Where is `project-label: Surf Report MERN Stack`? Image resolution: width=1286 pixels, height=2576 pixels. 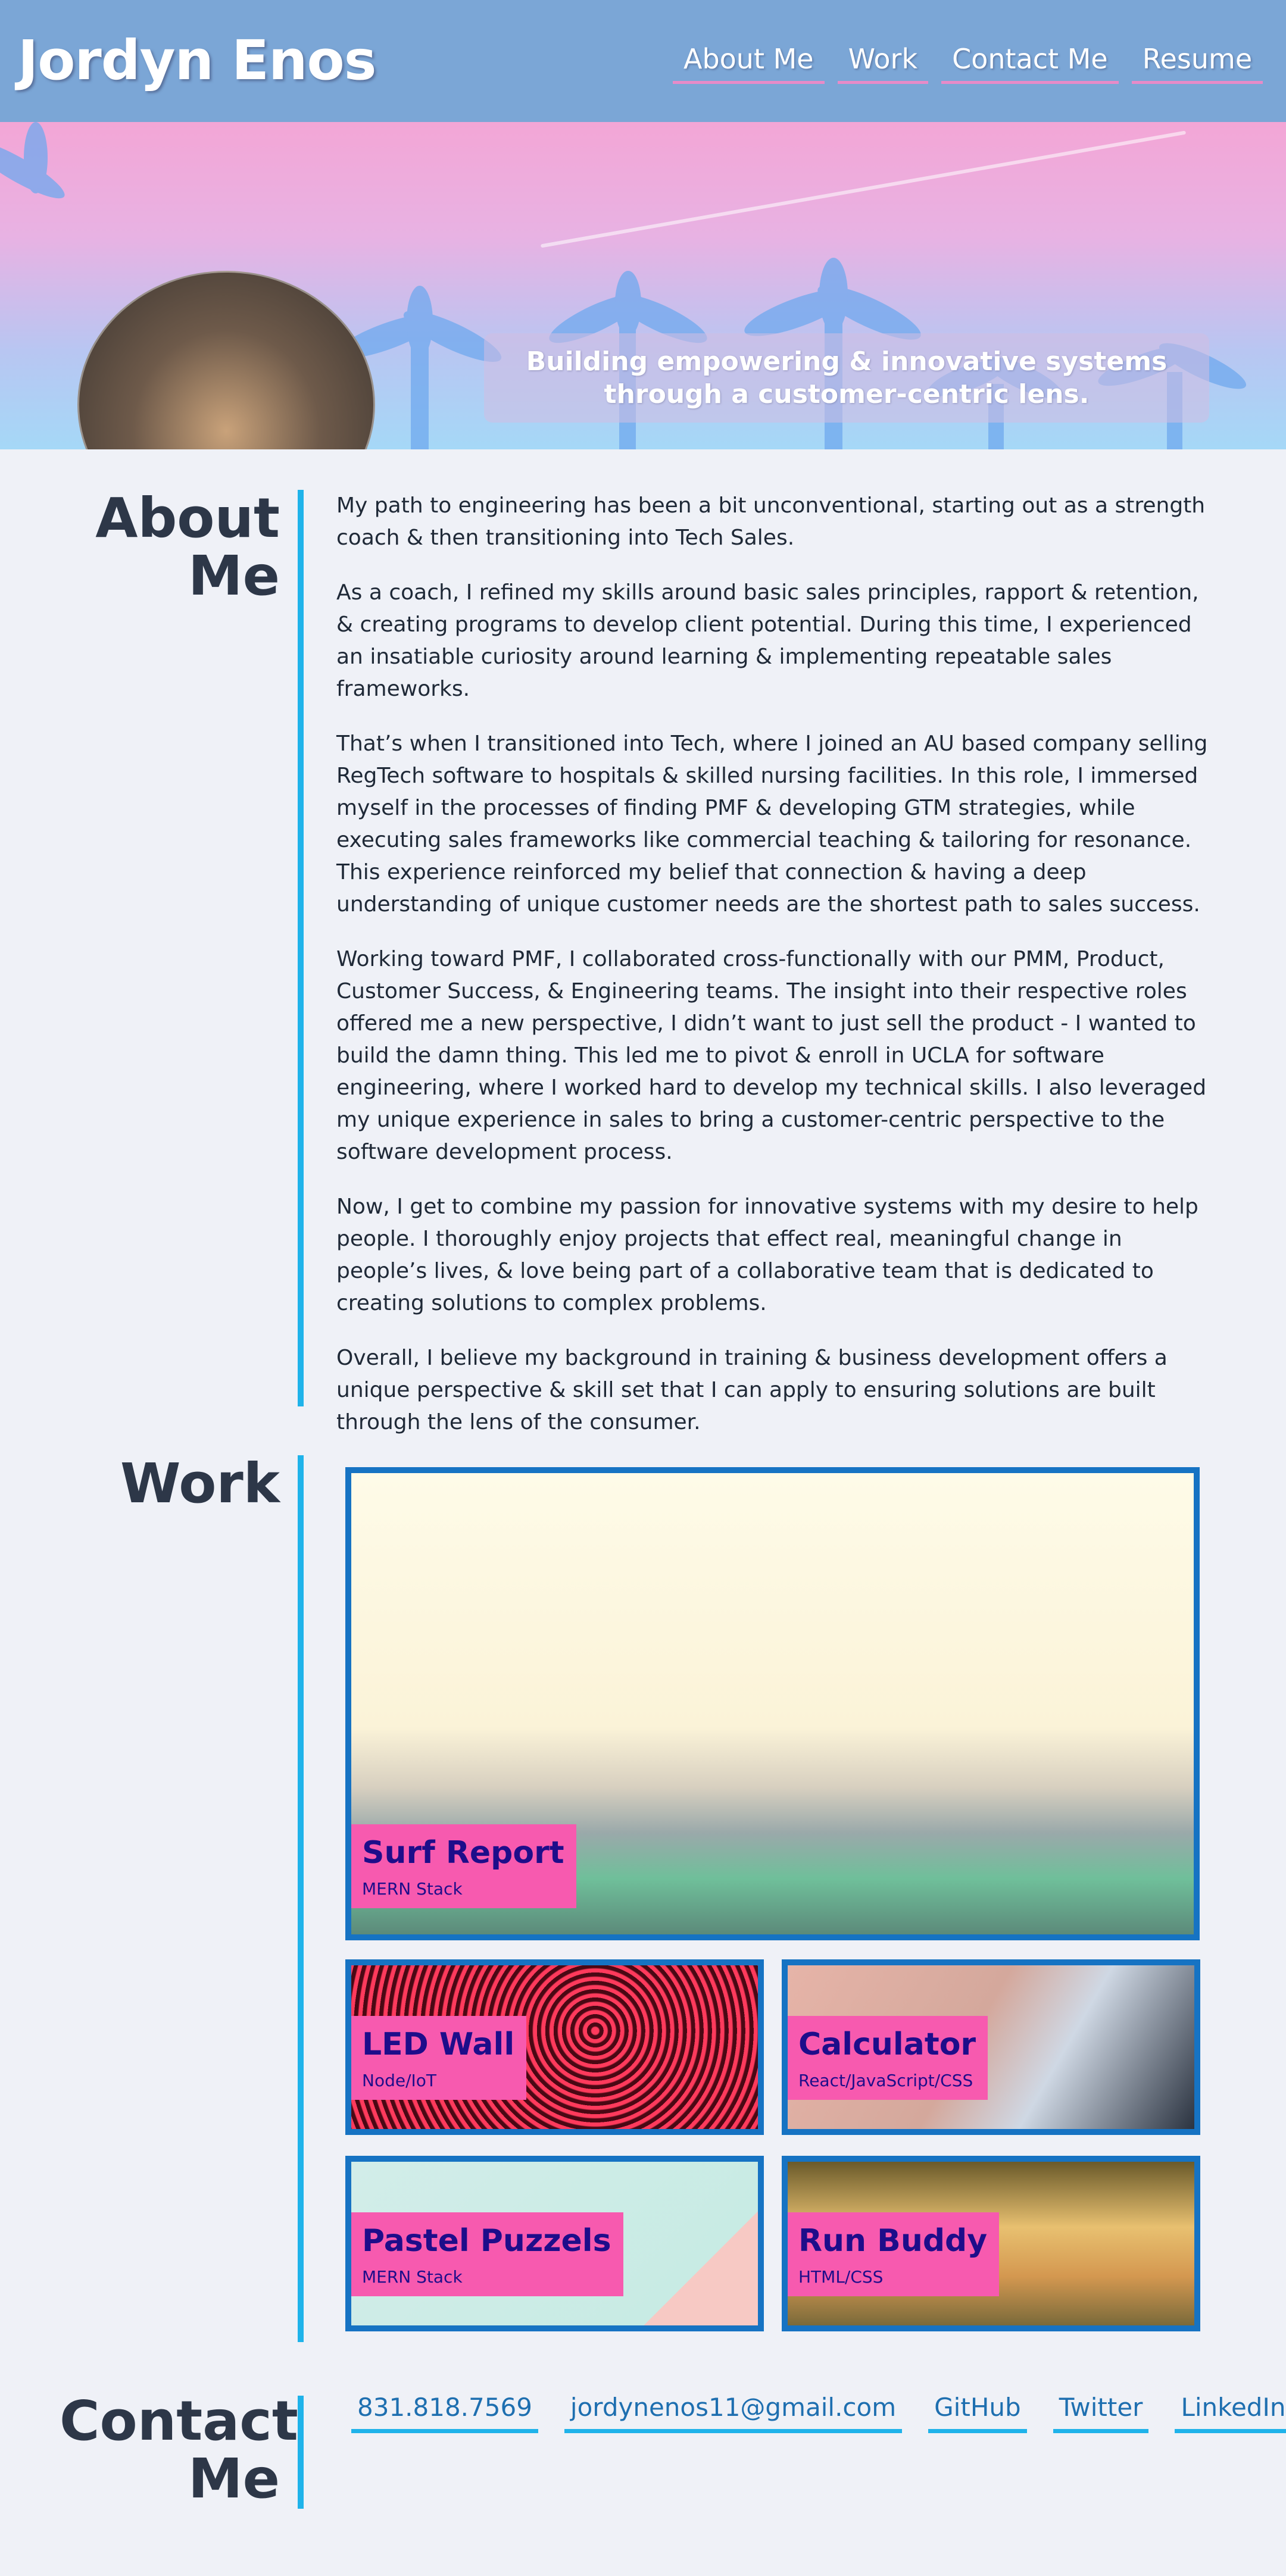 project-label: Surf Report MERN Stack is located at coordinates (463, 1866).